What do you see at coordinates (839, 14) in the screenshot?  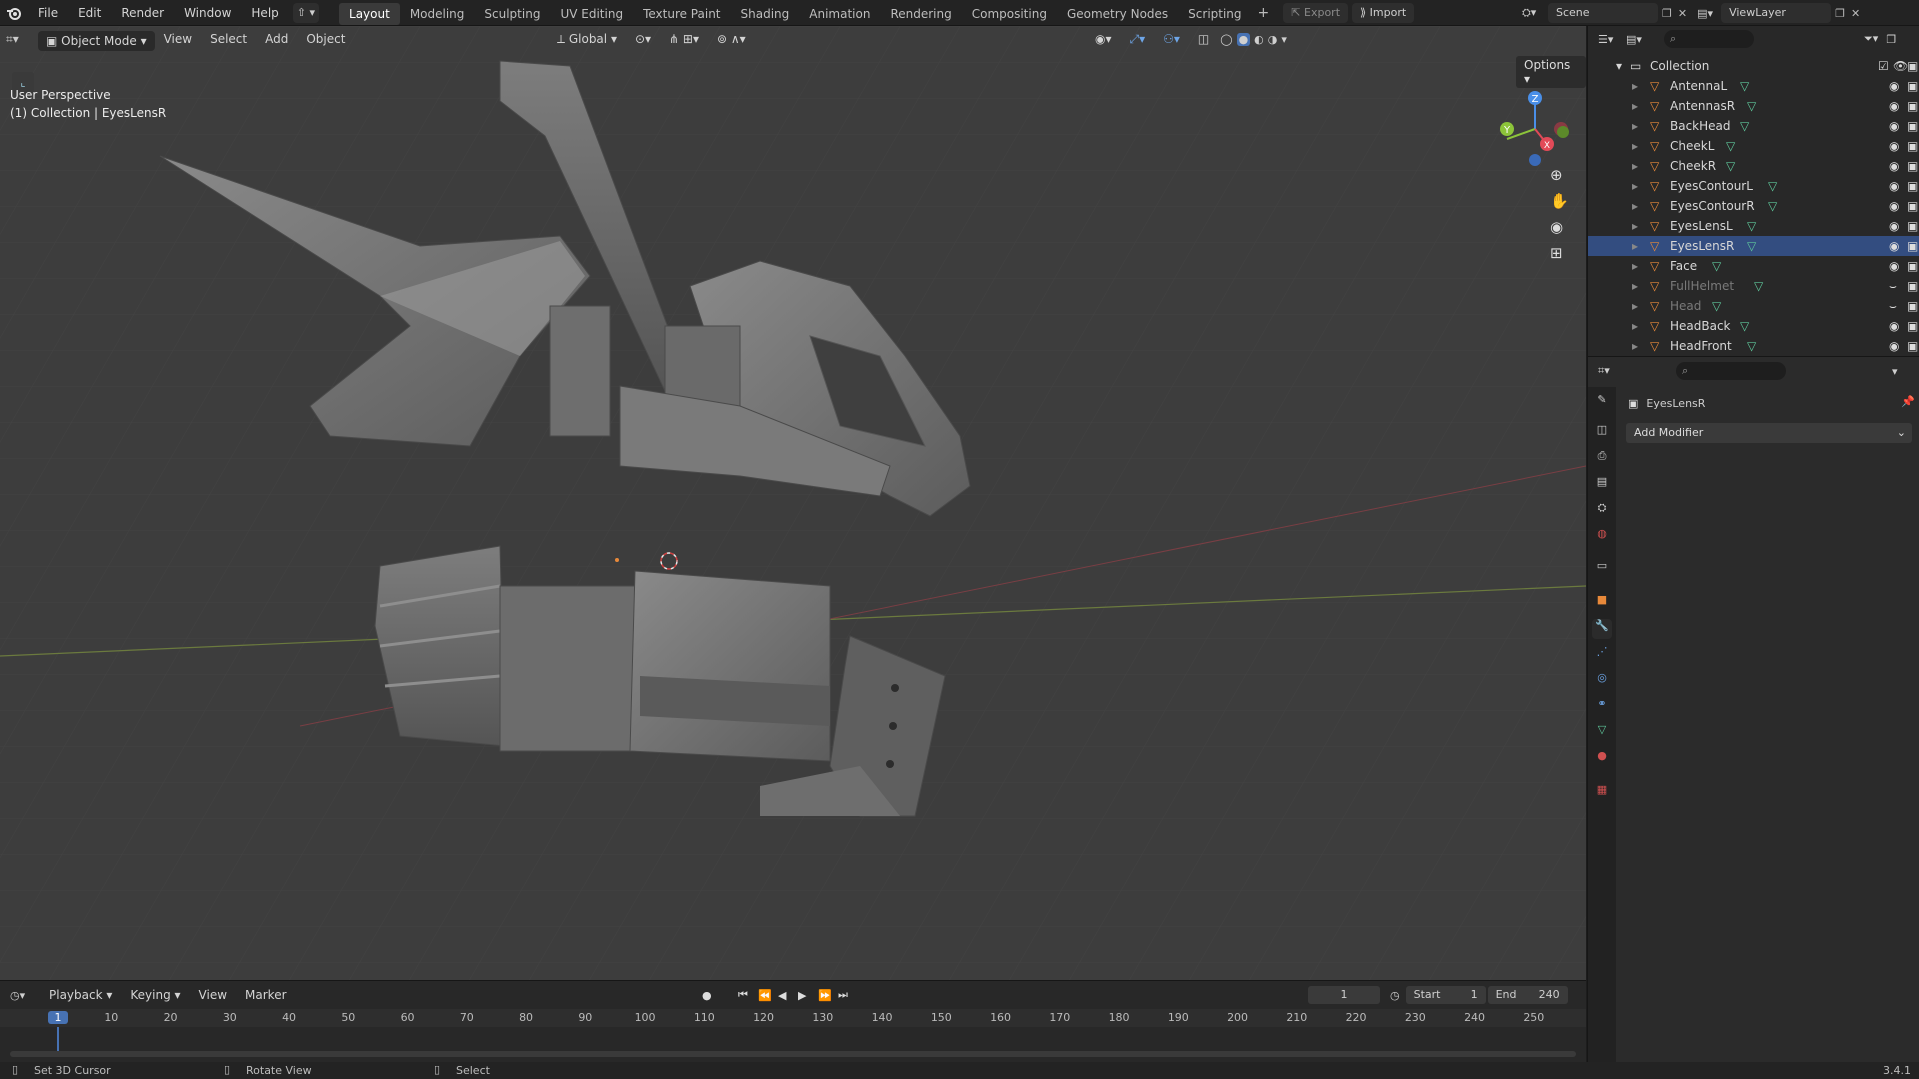 I see `tab-animation: Animation` at bounding box center [839, 14].